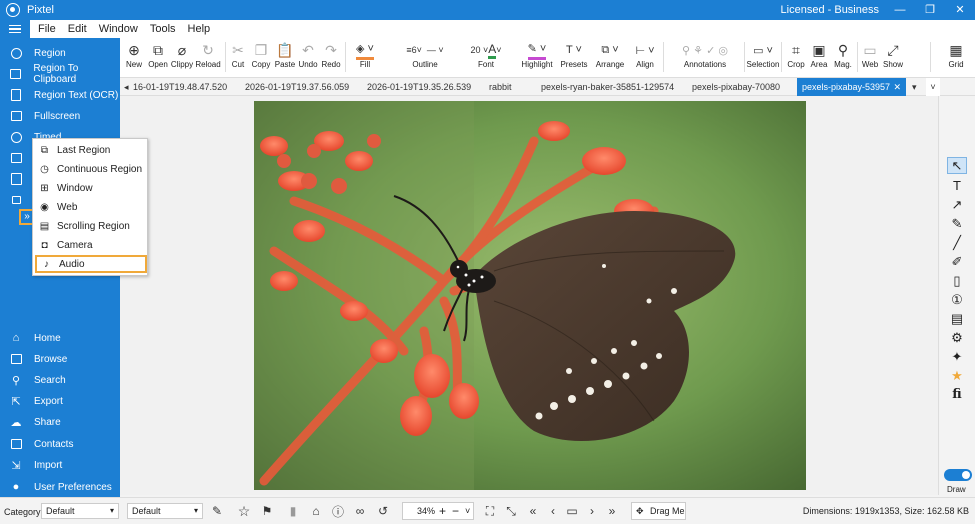 Image resolution: width=975 pixels, height=524 pixels. I want to click on show-button: ⤢ Show, so click(893, 58).